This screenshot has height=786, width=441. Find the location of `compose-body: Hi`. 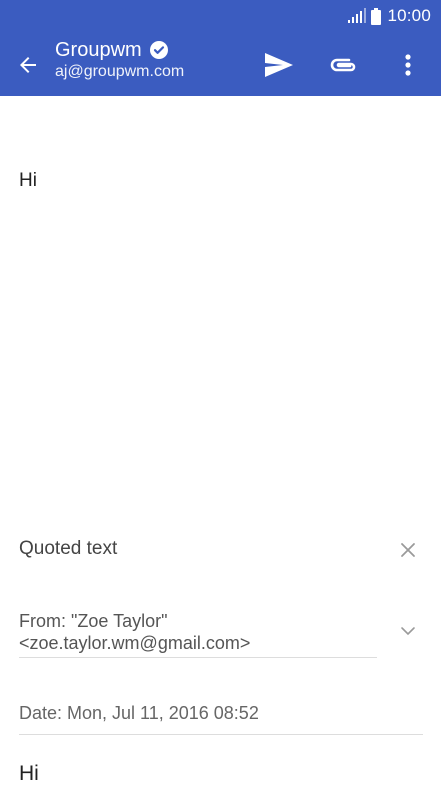

compose-body: Hi is located at coordinates (28, 181).